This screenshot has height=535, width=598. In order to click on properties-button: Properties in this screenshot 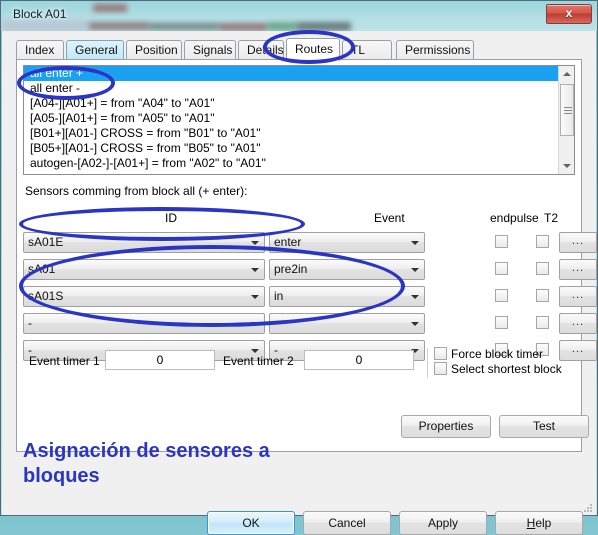, I will do `click(446, 426)`.